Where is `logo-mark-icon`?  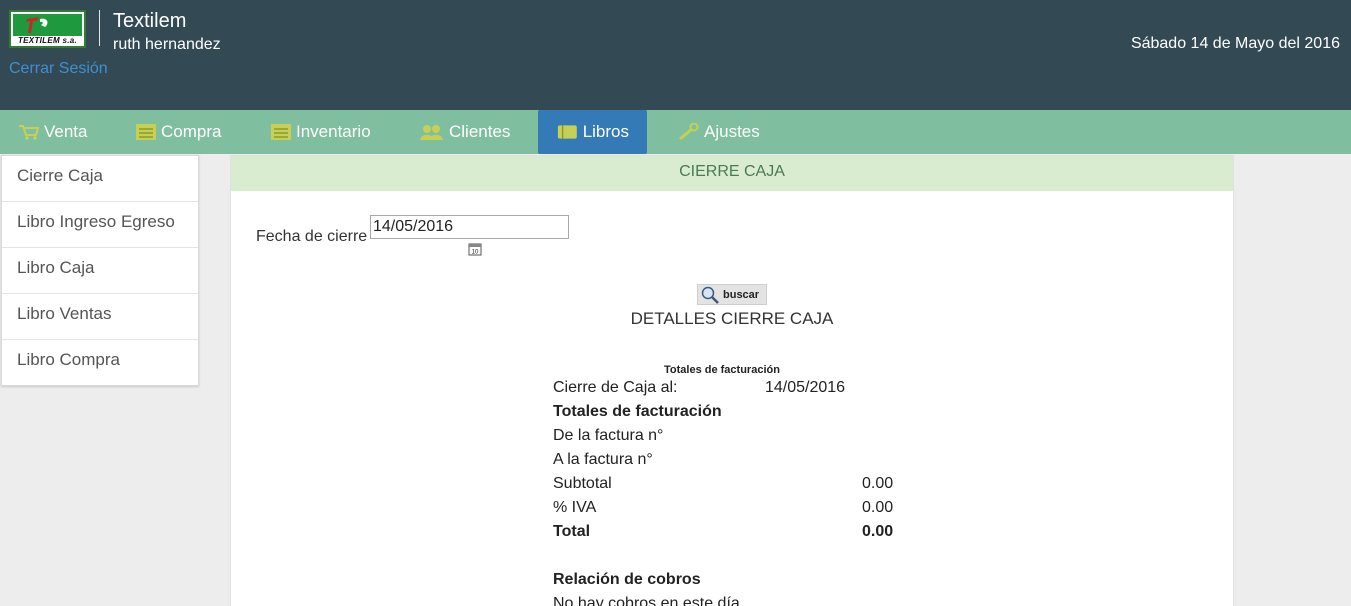
logo-mark-icon is located at coordinates (37, 25).